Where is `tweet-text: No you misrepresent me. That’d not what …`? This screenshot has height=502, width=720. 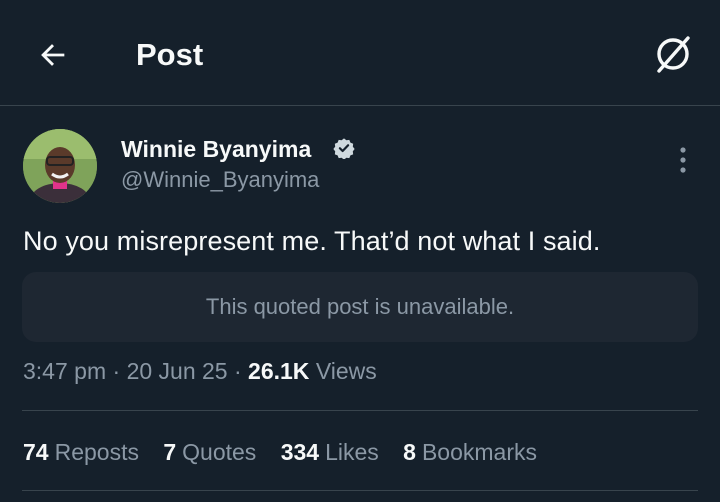 tweet-text: No you misrepresent me. That’d not what … is located at coordinates (312, 241).